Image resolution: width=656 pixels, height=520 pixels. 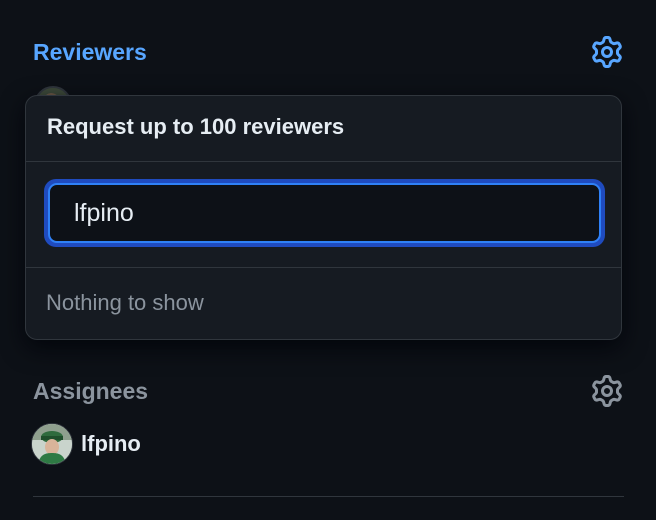 What do you see at coordinates (328, 52) in the screenshot?
I see `reviewers-header: Reviewers` at bounding box center [328, 52].